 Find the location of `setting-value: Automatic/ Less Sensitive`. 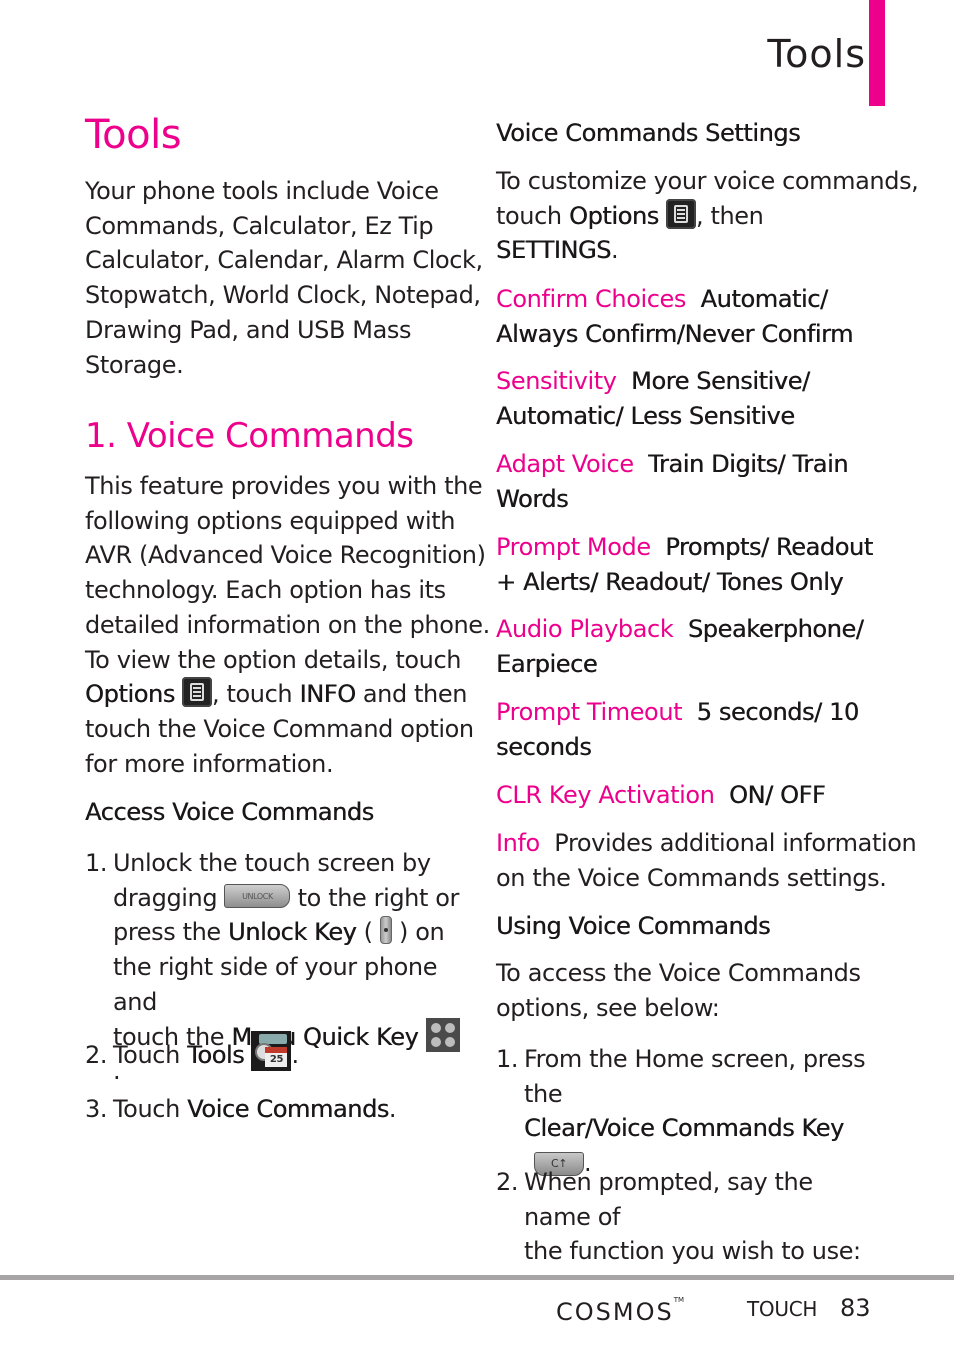

setting-value: Automatic/ Less Sensitive is located at coordinates (645, 415).